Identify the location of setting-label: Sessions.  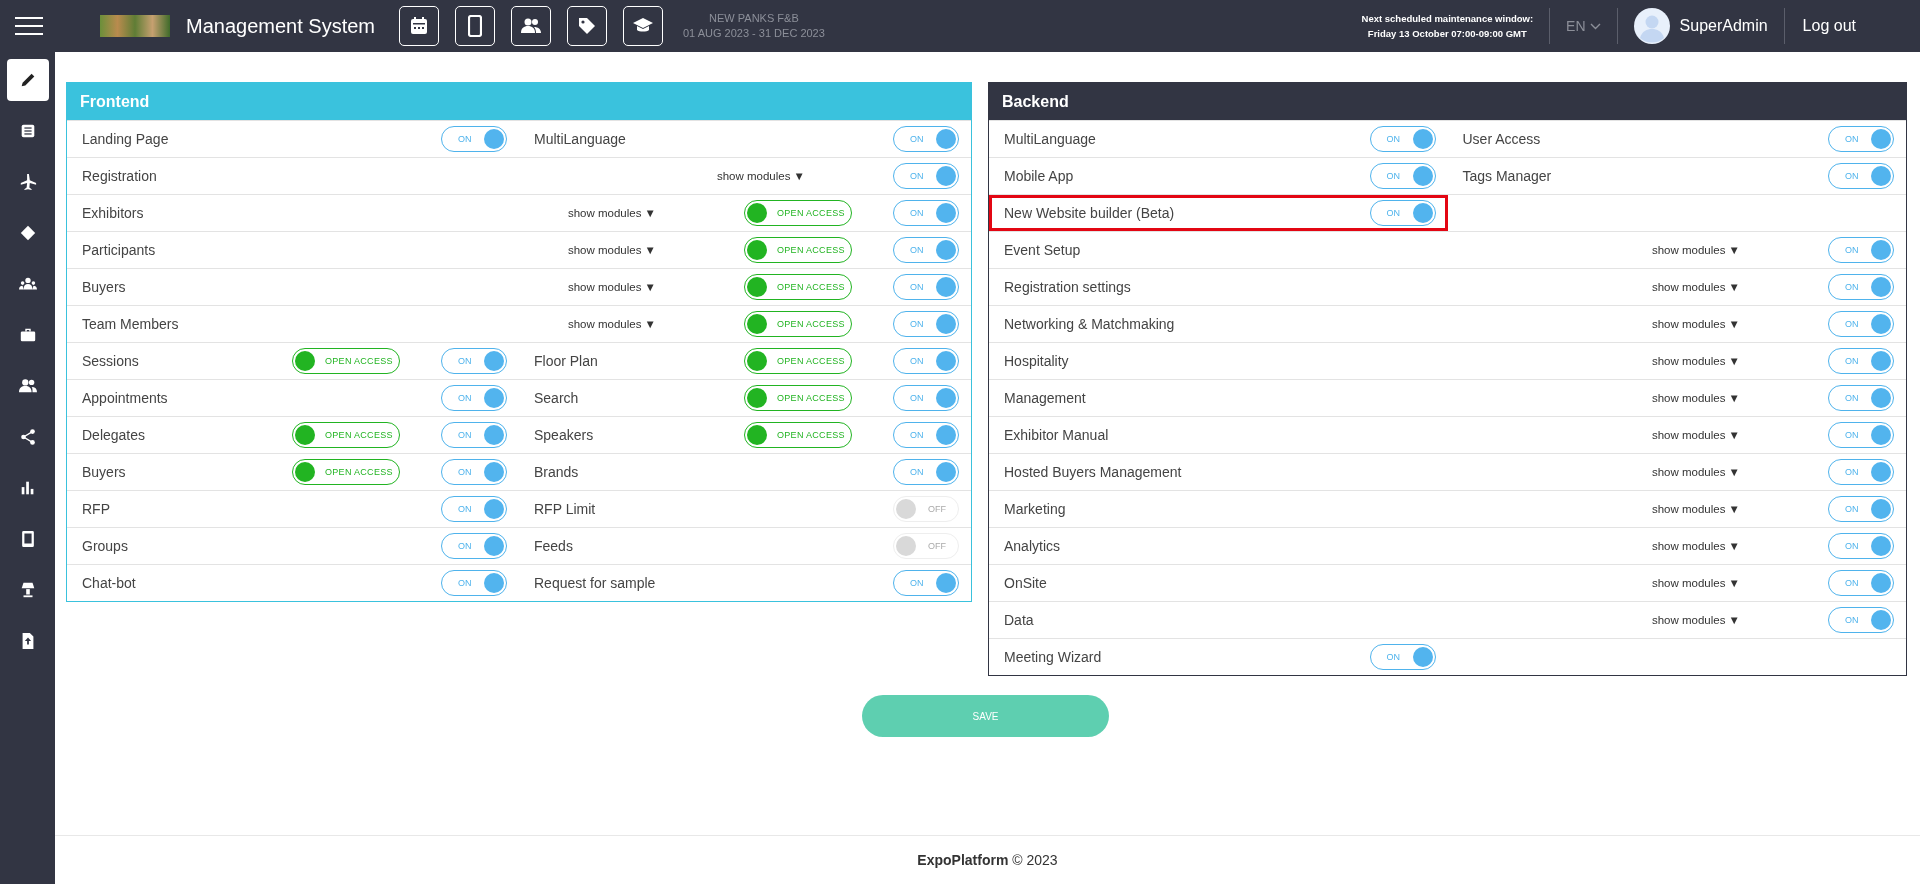
(111, 361).